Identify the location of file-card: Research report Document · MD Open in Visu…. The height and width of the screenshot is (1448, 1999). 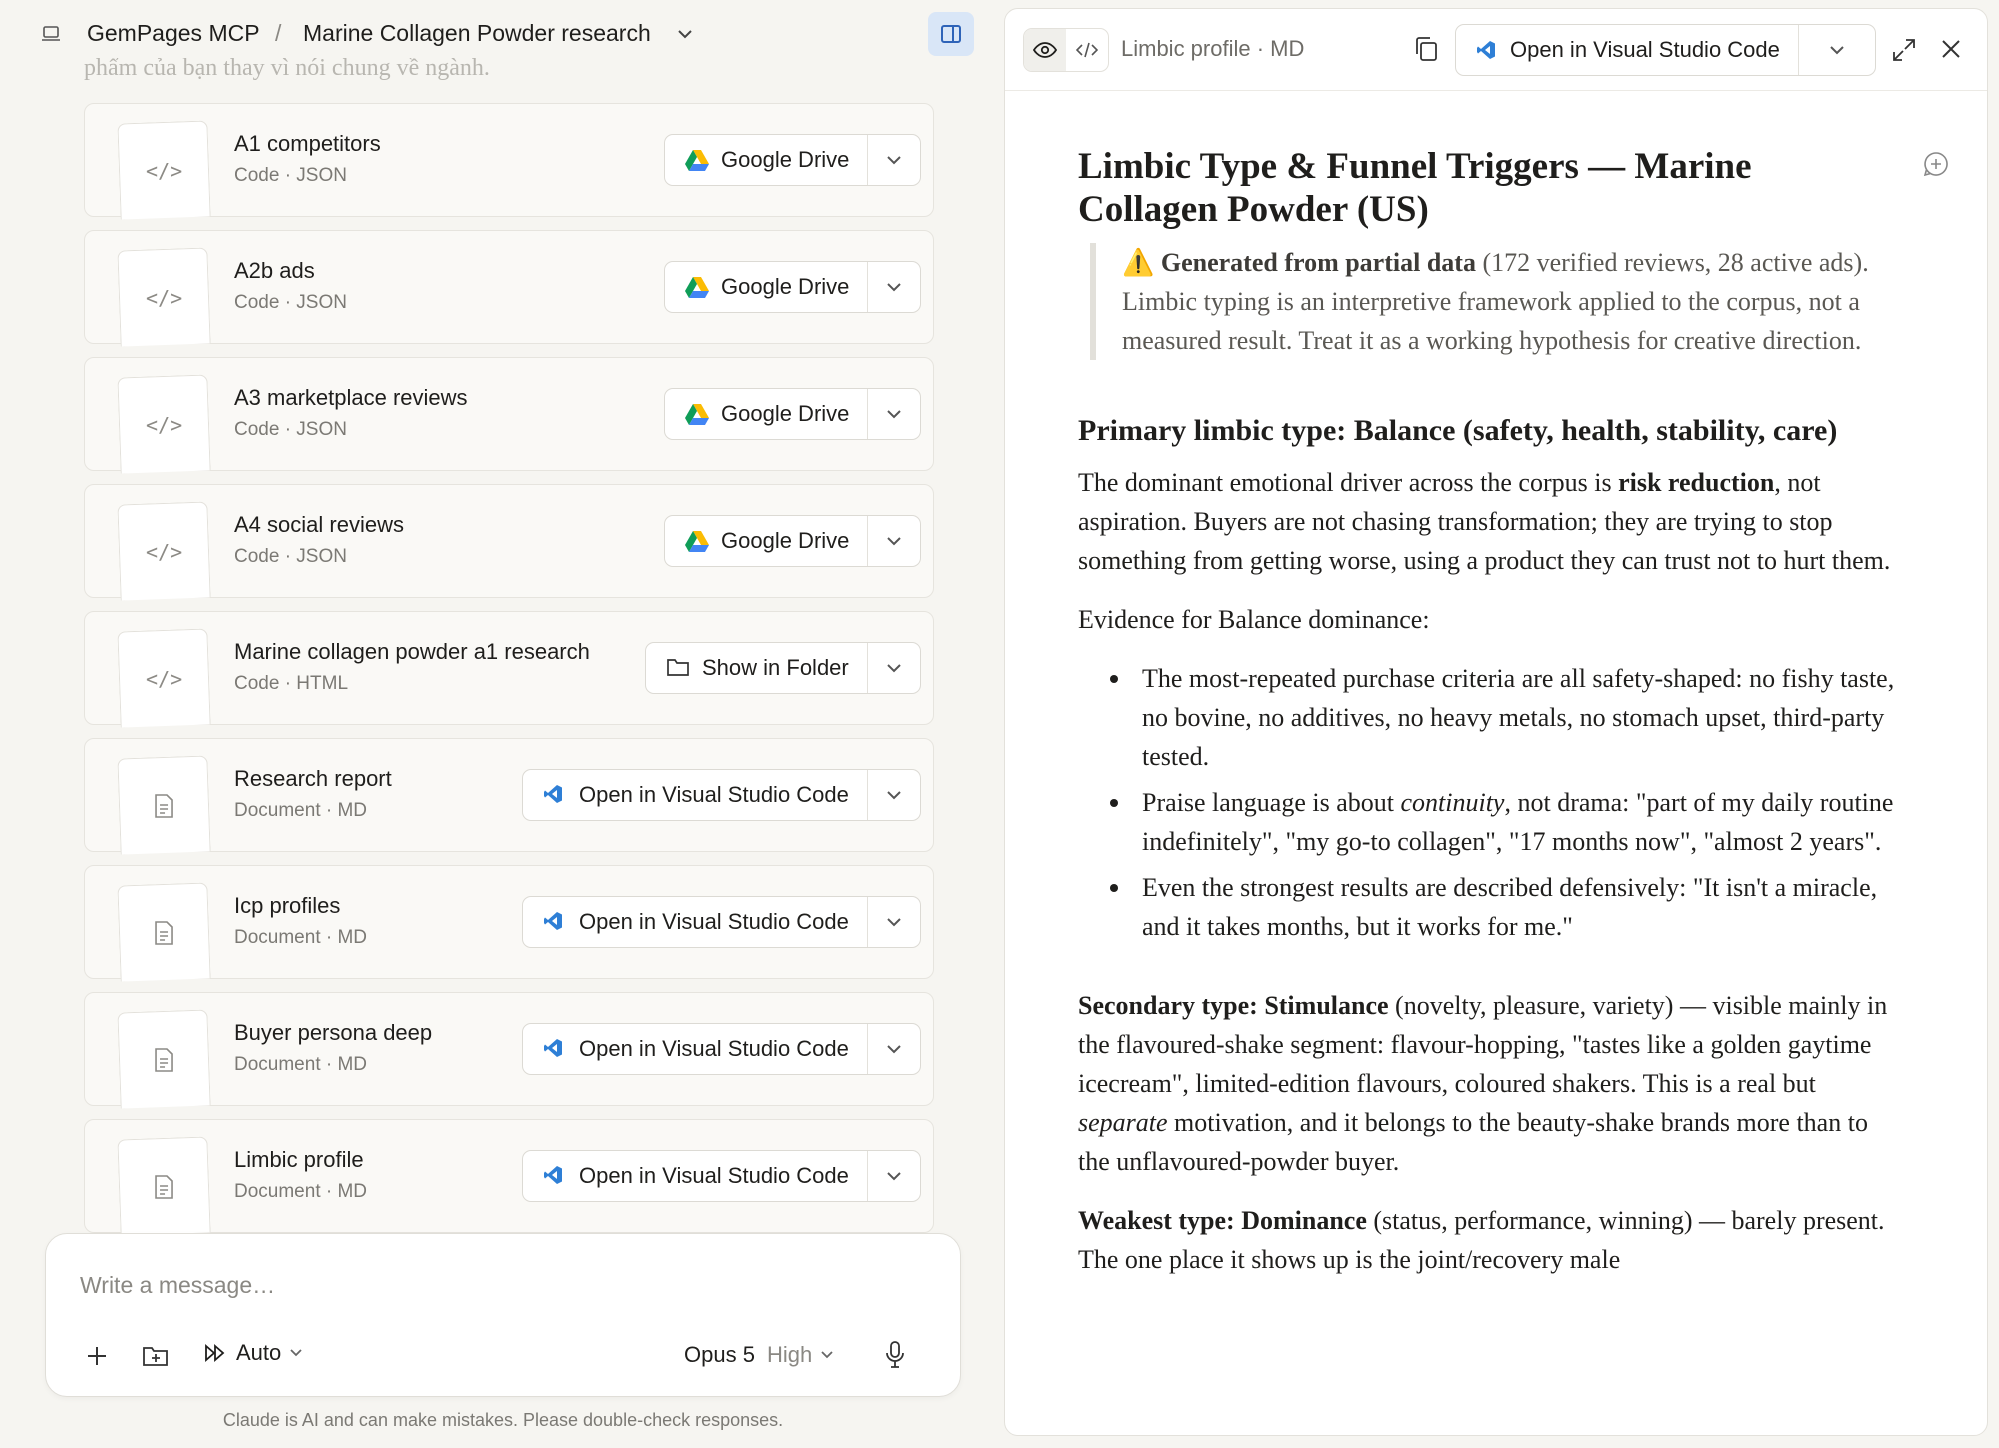
(509, 796).